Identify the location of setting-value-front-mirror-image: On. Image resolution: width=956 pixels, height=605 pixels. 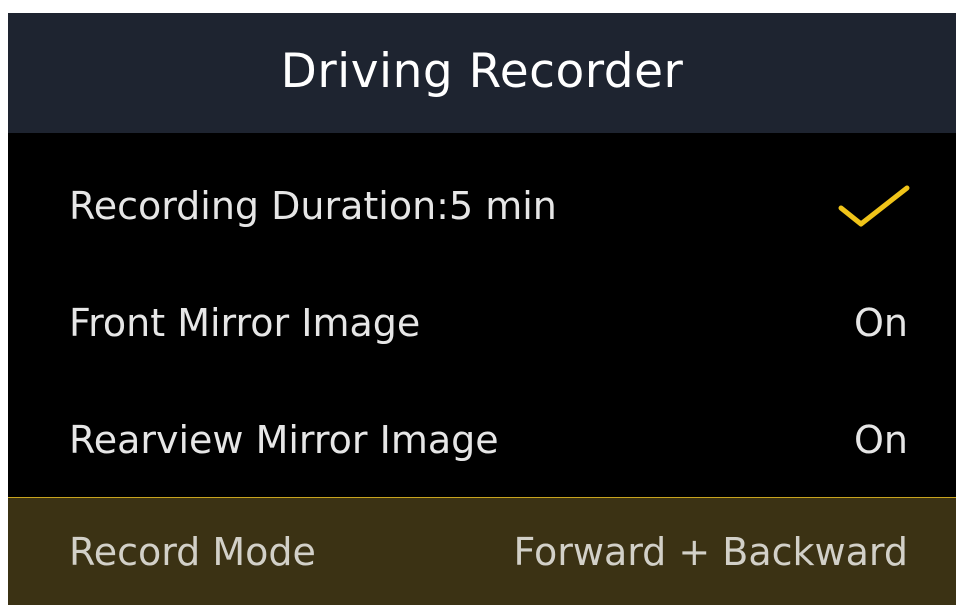
(881, 323).